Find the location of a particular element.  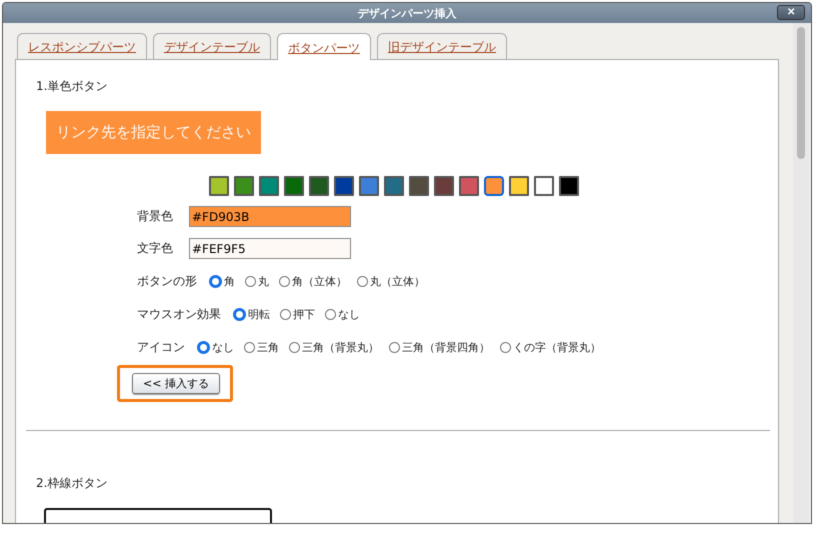

window-title: デザインパーツ挿入 is located at coordinates (407, 13).